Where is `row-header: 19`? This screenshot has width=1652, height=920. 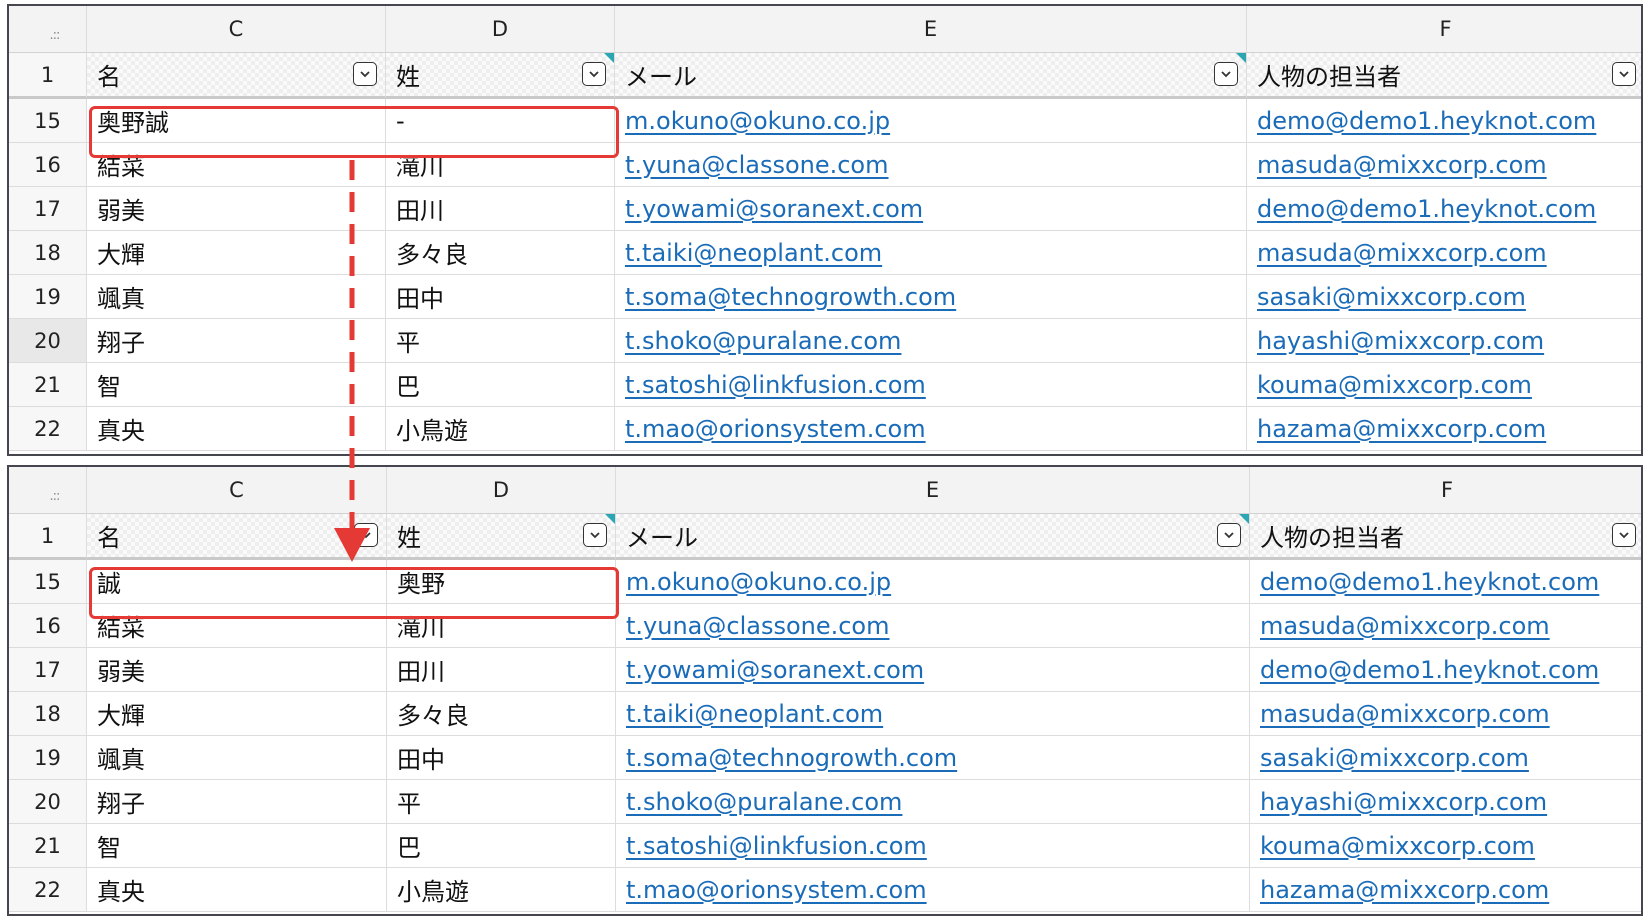 row-header: 19 is located at coordinates (48, 758).